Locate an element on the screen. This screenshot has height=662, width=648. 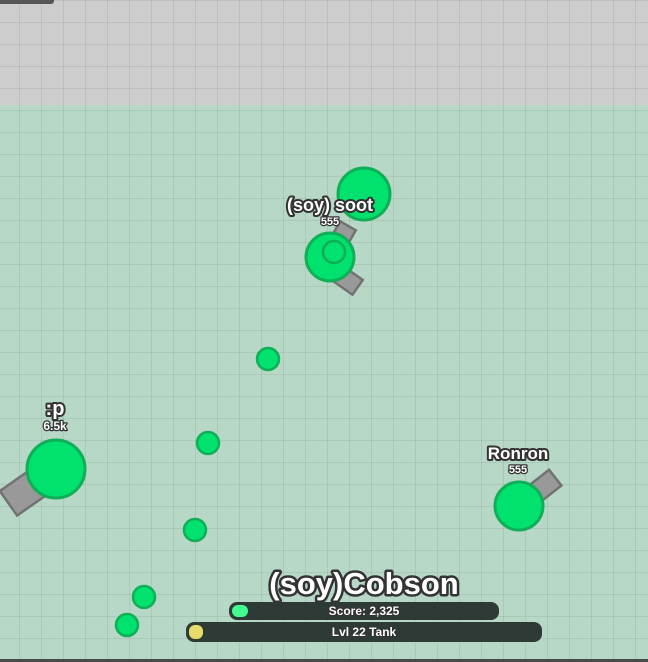
tank-name: (soy) soot is located at coordinates (330, 205).